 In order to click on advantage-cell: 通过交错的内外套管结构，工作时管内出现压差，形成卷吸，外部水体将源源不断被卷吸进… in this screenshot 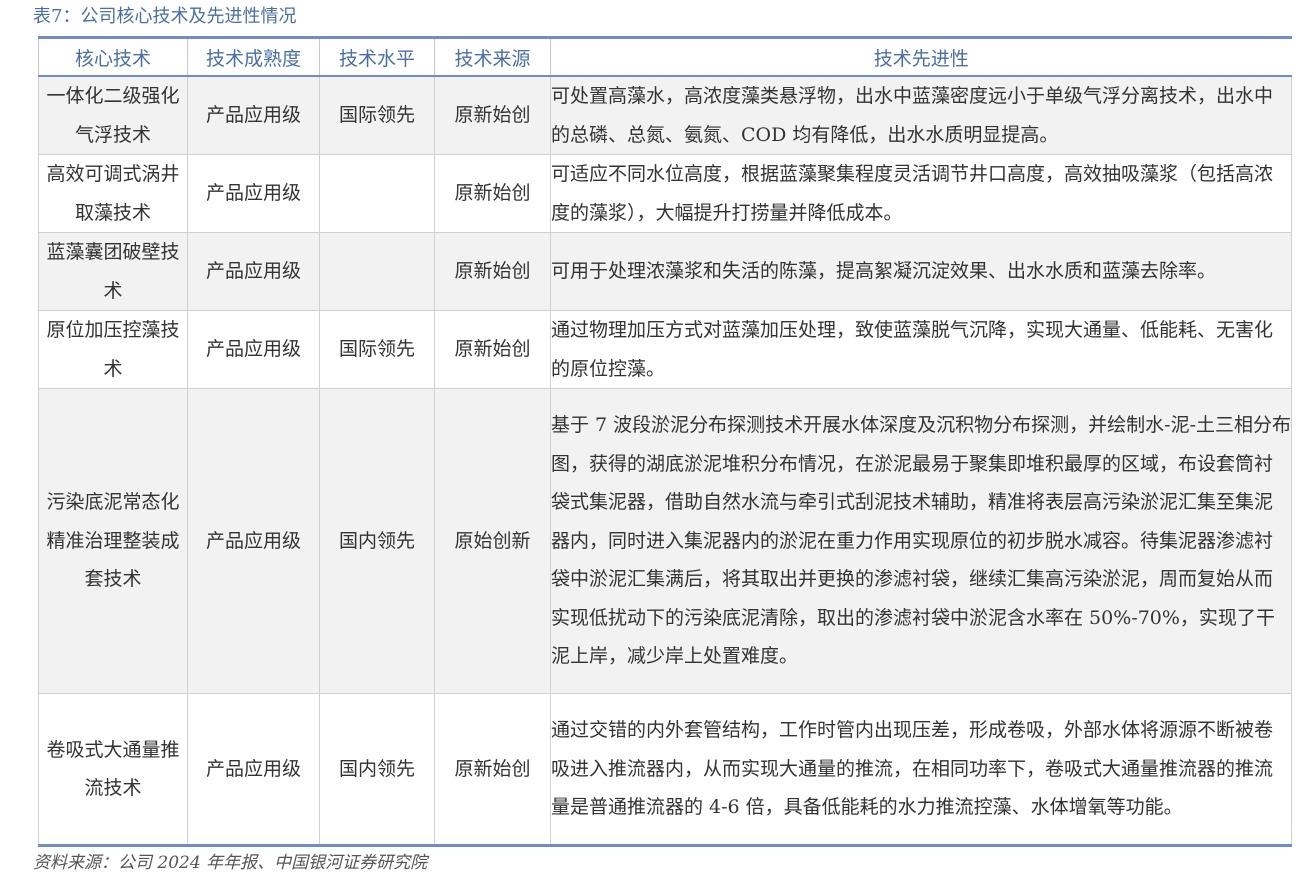, I will do `click(921, 769)`.